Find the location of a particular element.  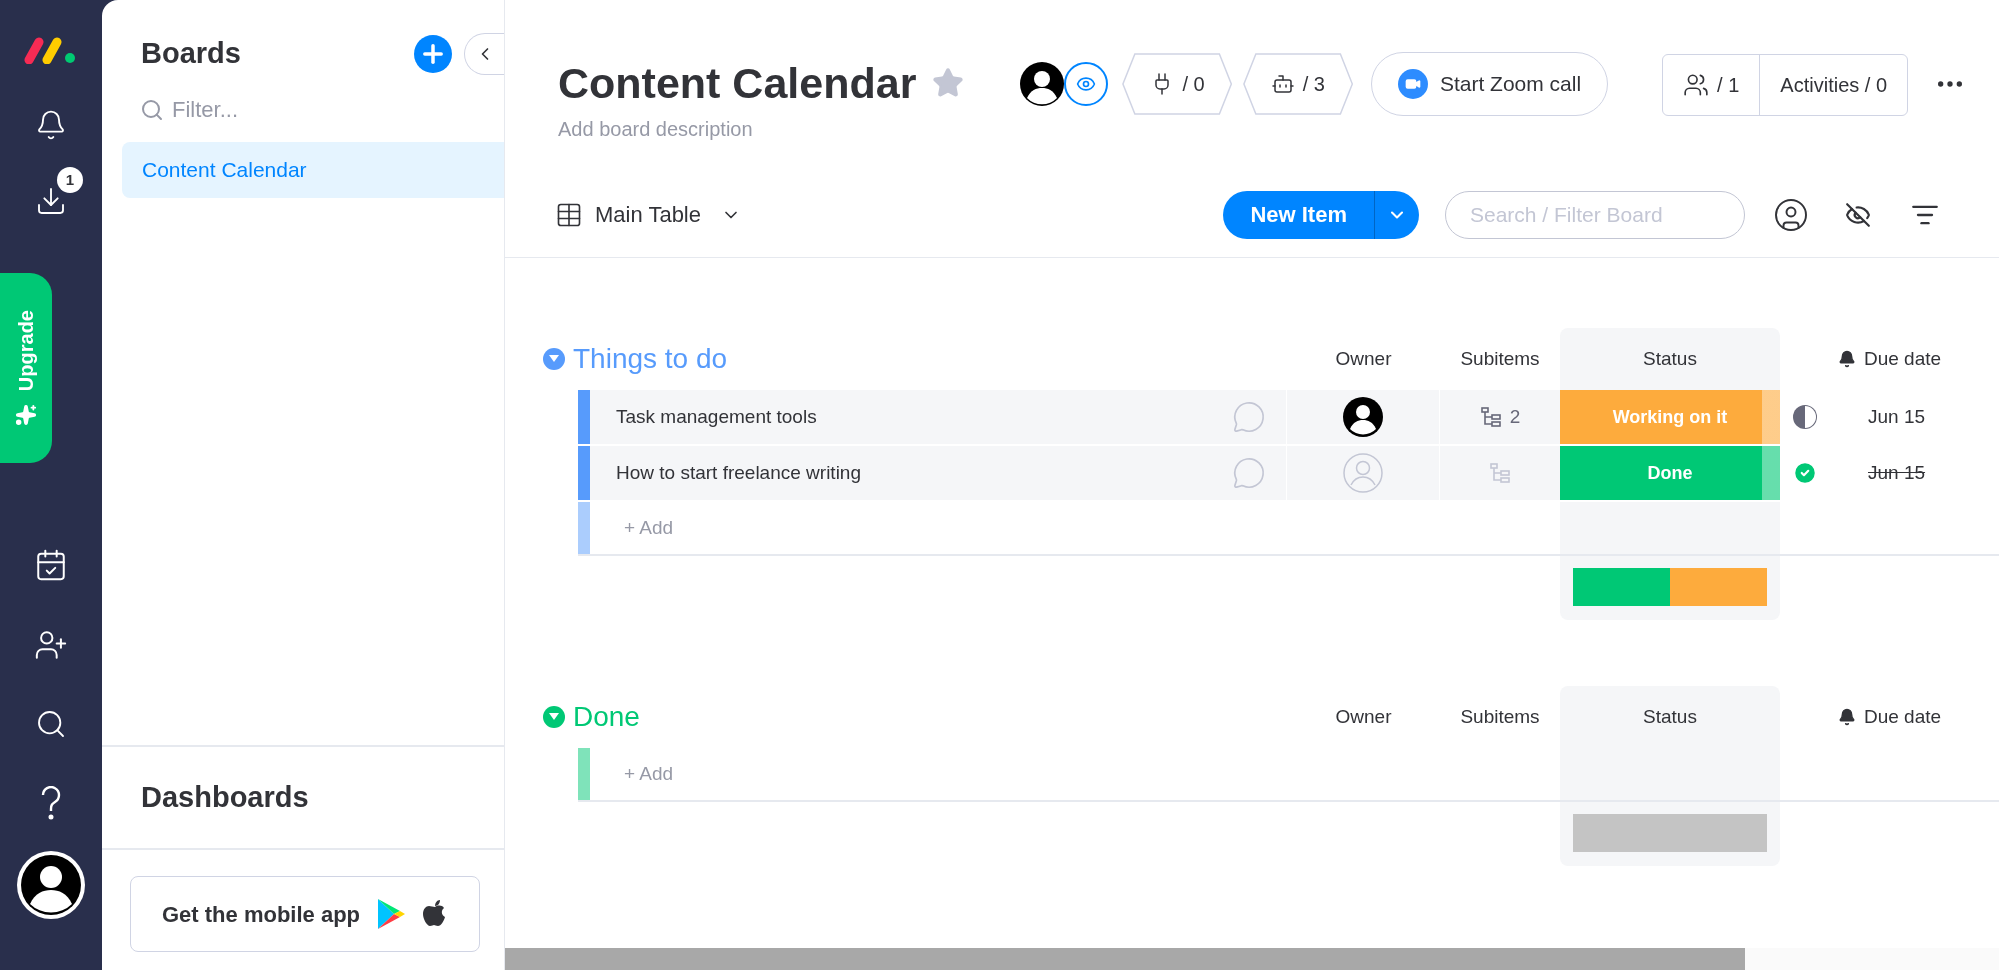

scrollbar-thumb is located at coordinates (1125, 959).